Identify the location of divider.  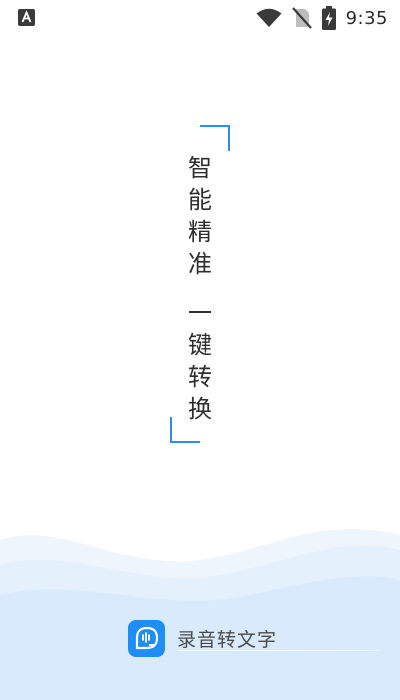
(279, 650).